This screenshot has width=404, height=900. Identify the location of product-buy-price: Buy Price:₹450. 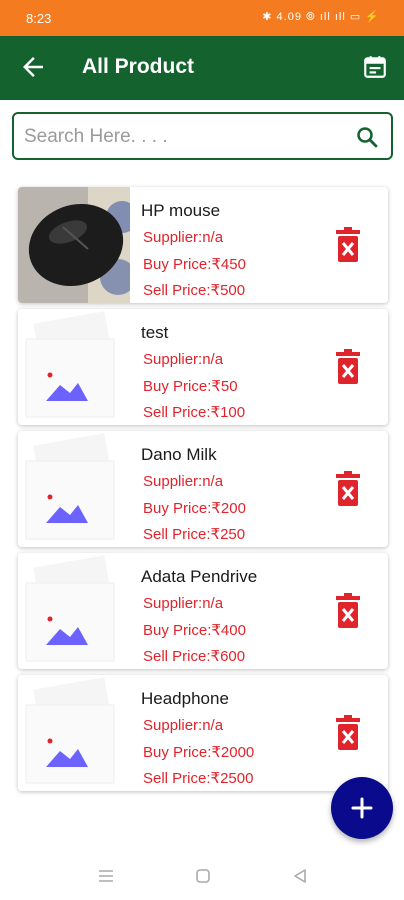
(194, 264).